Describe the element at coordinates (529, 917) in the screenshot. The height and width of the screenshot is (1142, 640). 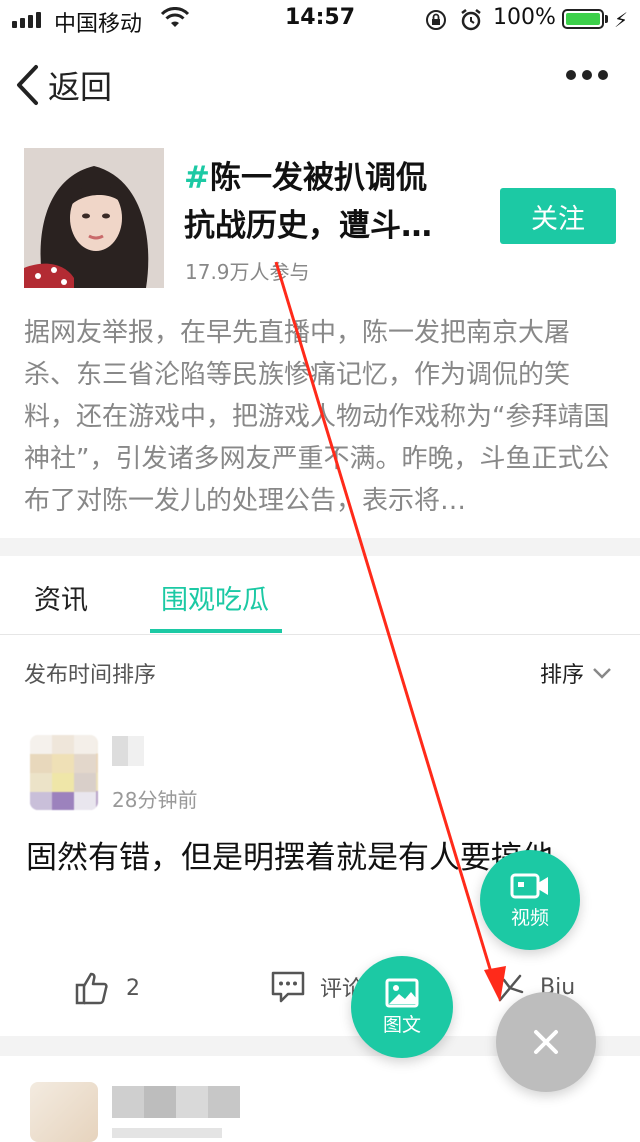
I see `video-label: 视频` at that location.